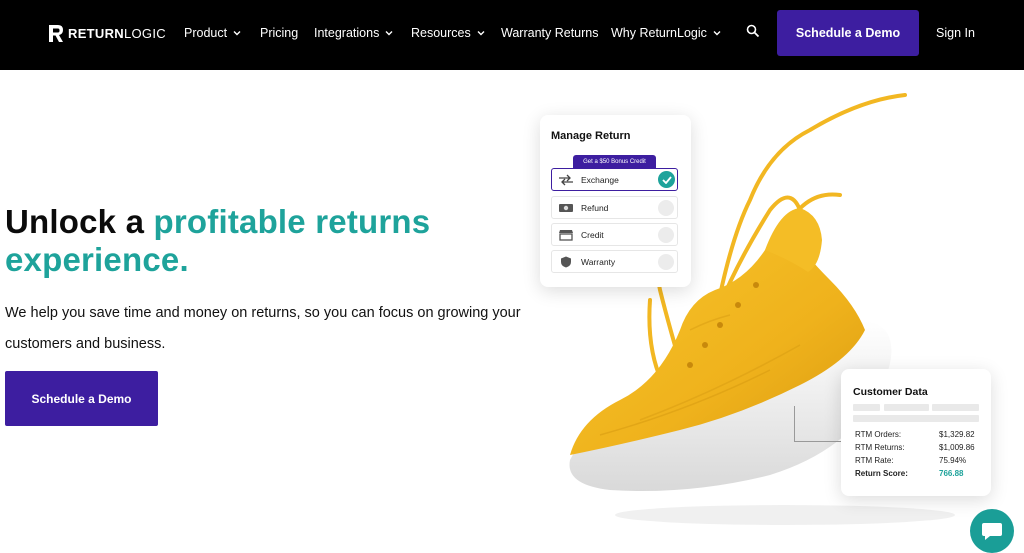  Describe the element at coordinates (441, 33) in the screenshot. I see `nav-item-label: Resources` at that location.